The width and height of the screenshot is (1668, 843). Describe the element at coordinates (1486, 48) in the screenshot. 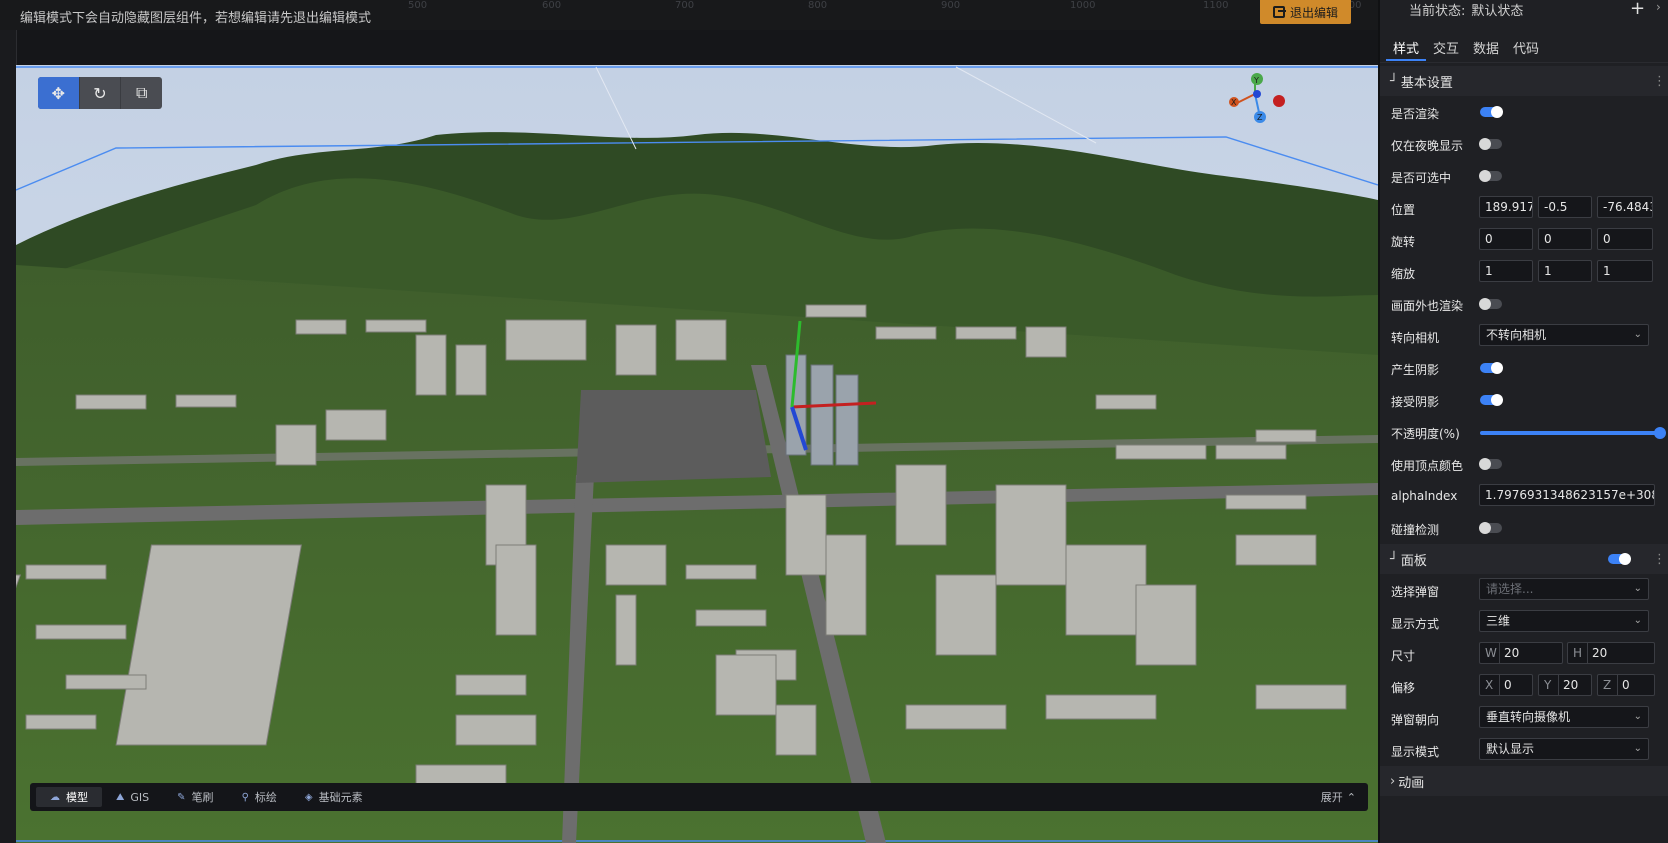

I see `tab-data: 数据` at that location.